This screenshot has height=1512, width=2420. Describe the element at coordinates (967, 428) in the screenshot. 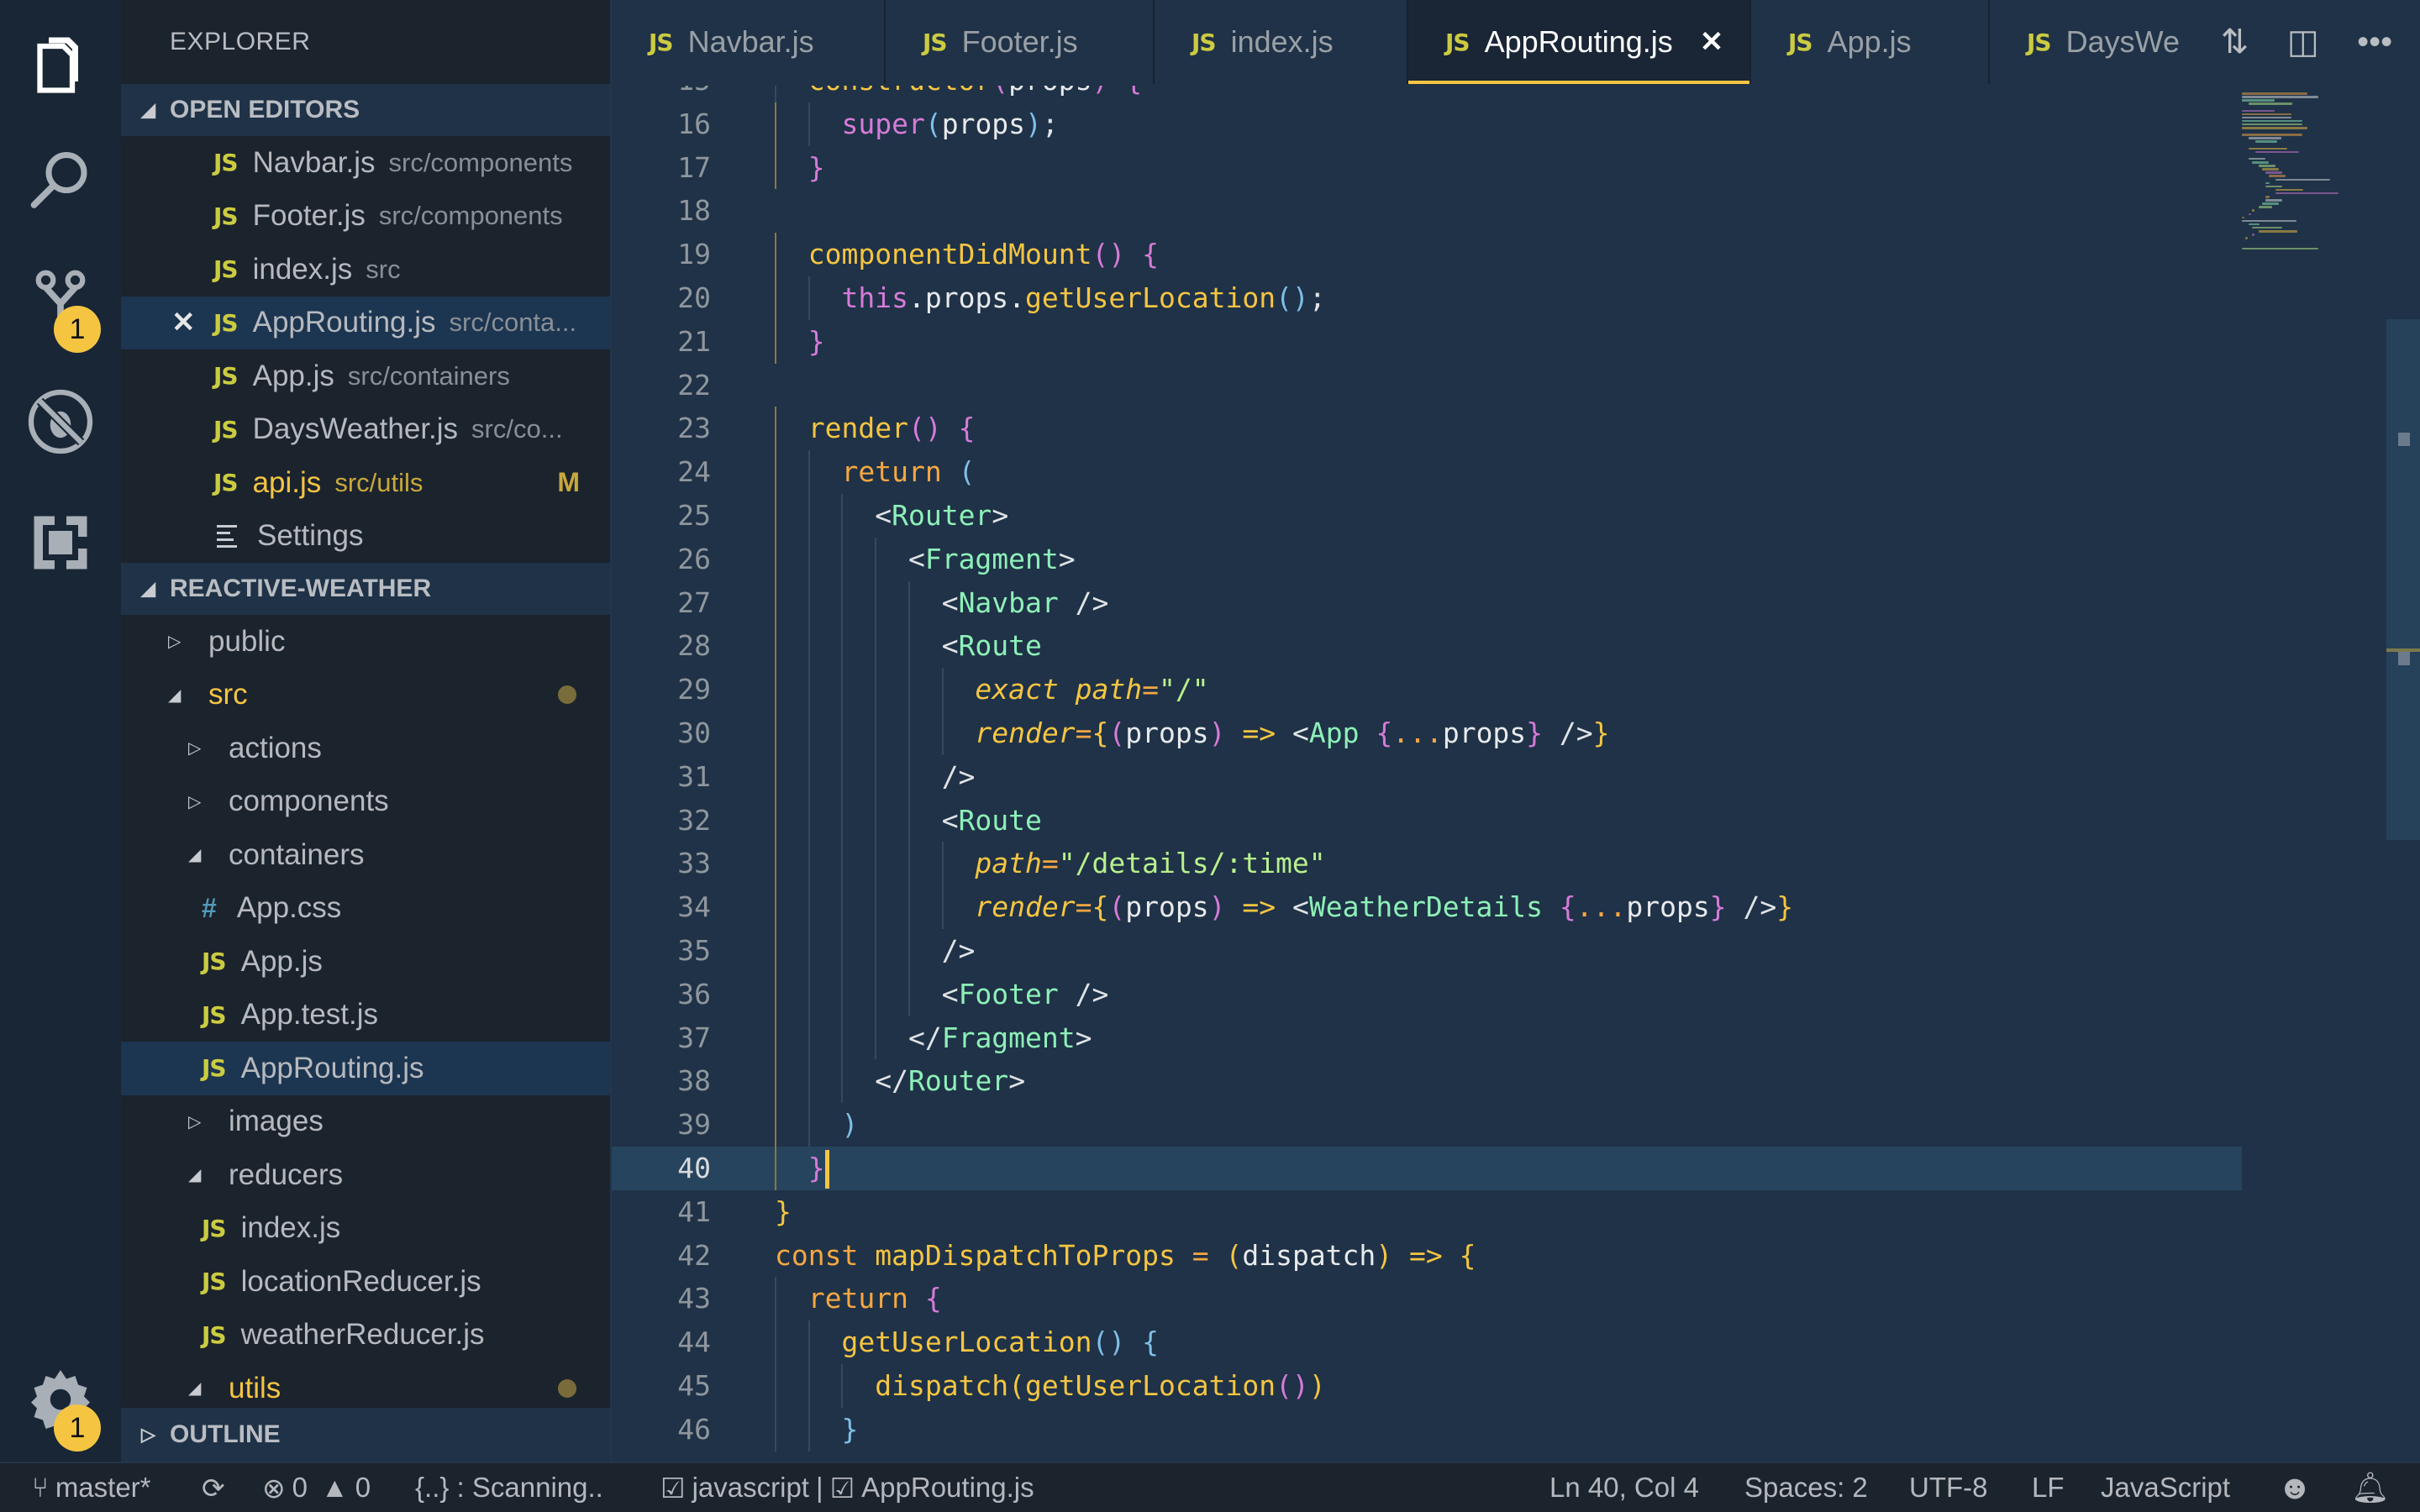

I see `code-token: {` at that location.